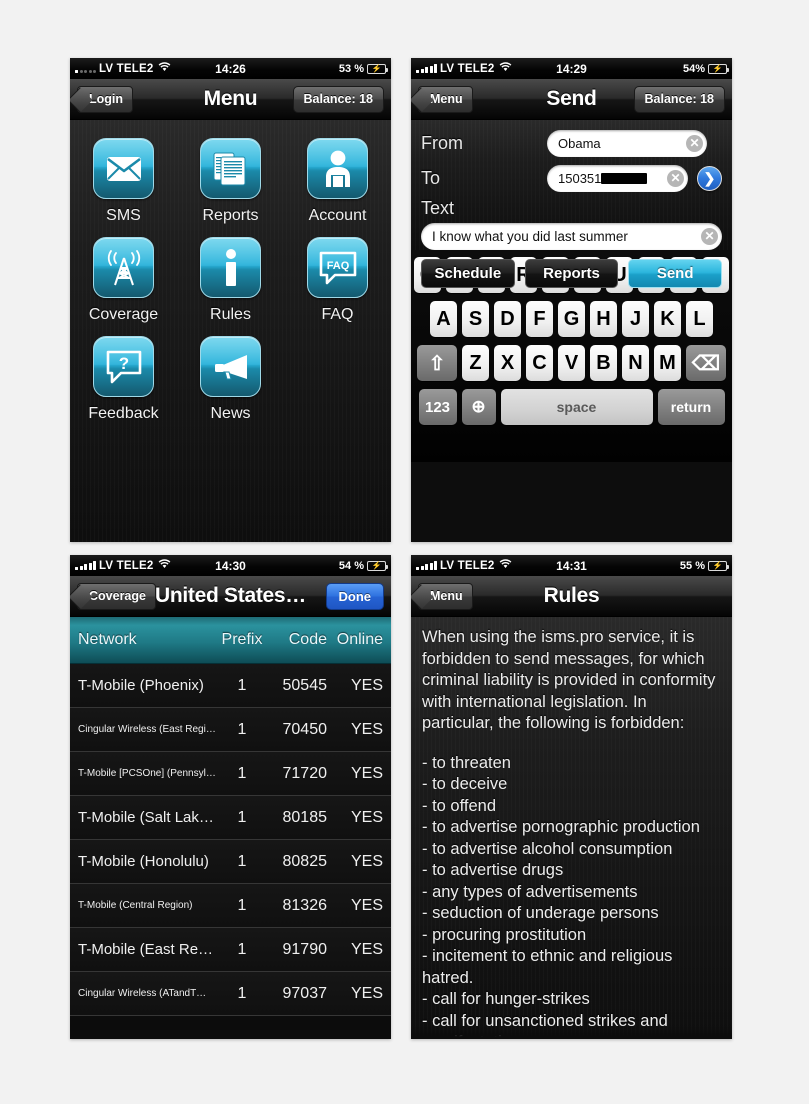  I want to click on keyboard-row-3: ⇧ Z X C V B N M ⌫, so click(571, 363).